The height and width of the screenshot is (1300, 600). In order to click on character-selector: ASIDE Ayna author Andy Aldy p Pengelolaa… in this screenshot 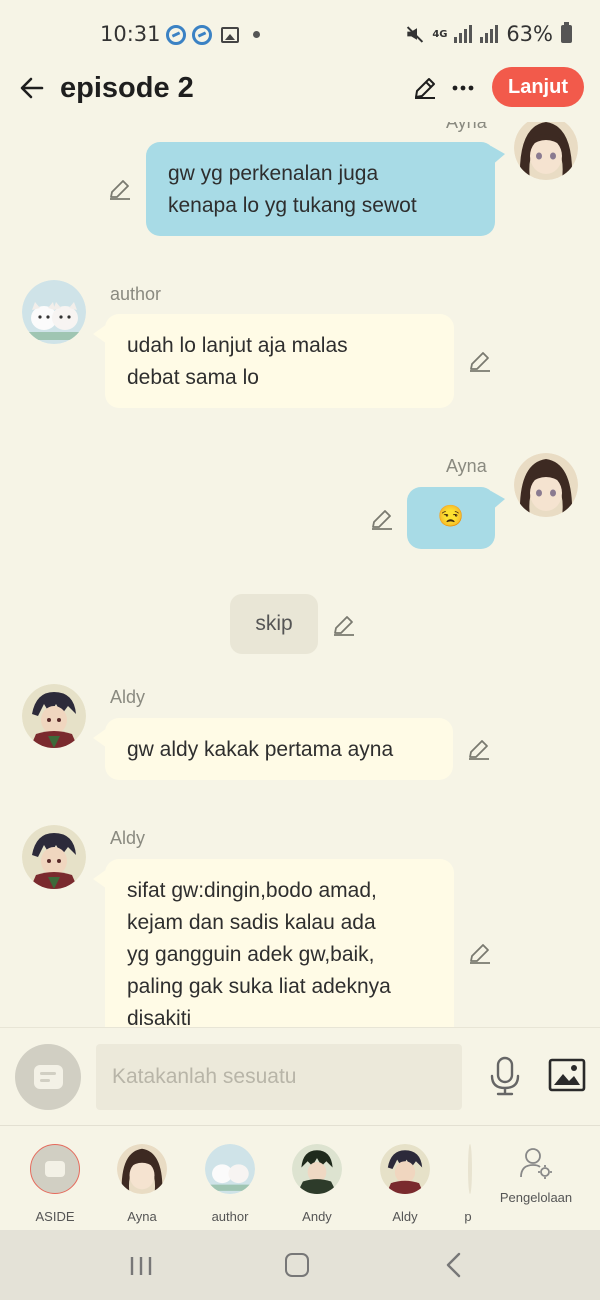, I will do `click(300, 1177)`.